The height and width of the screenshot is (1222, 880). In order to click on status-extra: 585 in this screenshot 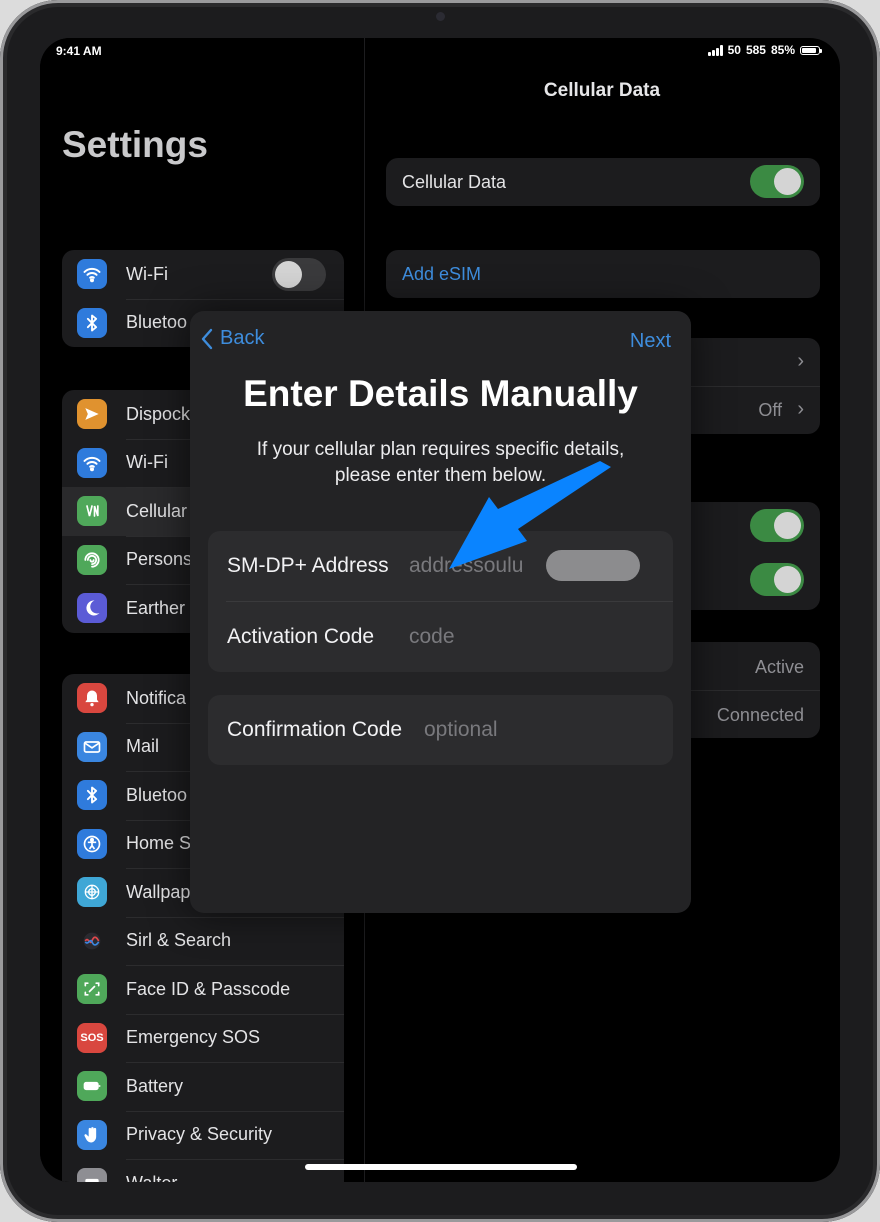, I will do `click(755, 50)`.